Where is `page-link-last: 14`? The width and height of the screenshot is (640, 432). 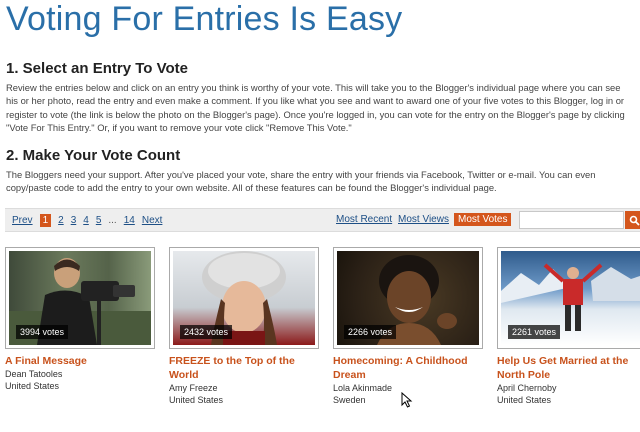 page-link-last: 14 is located at coordinates (129, 220).